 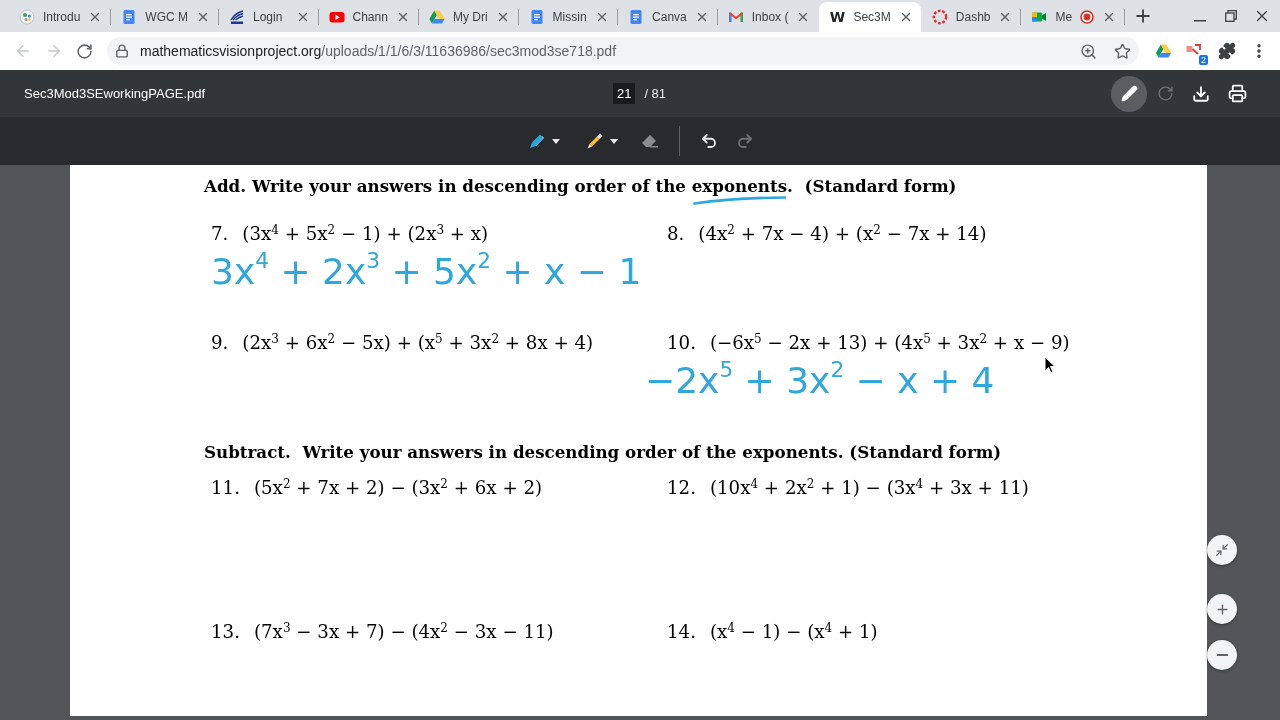 I want to click on page-count: / 81, so click(x=655, y=93).